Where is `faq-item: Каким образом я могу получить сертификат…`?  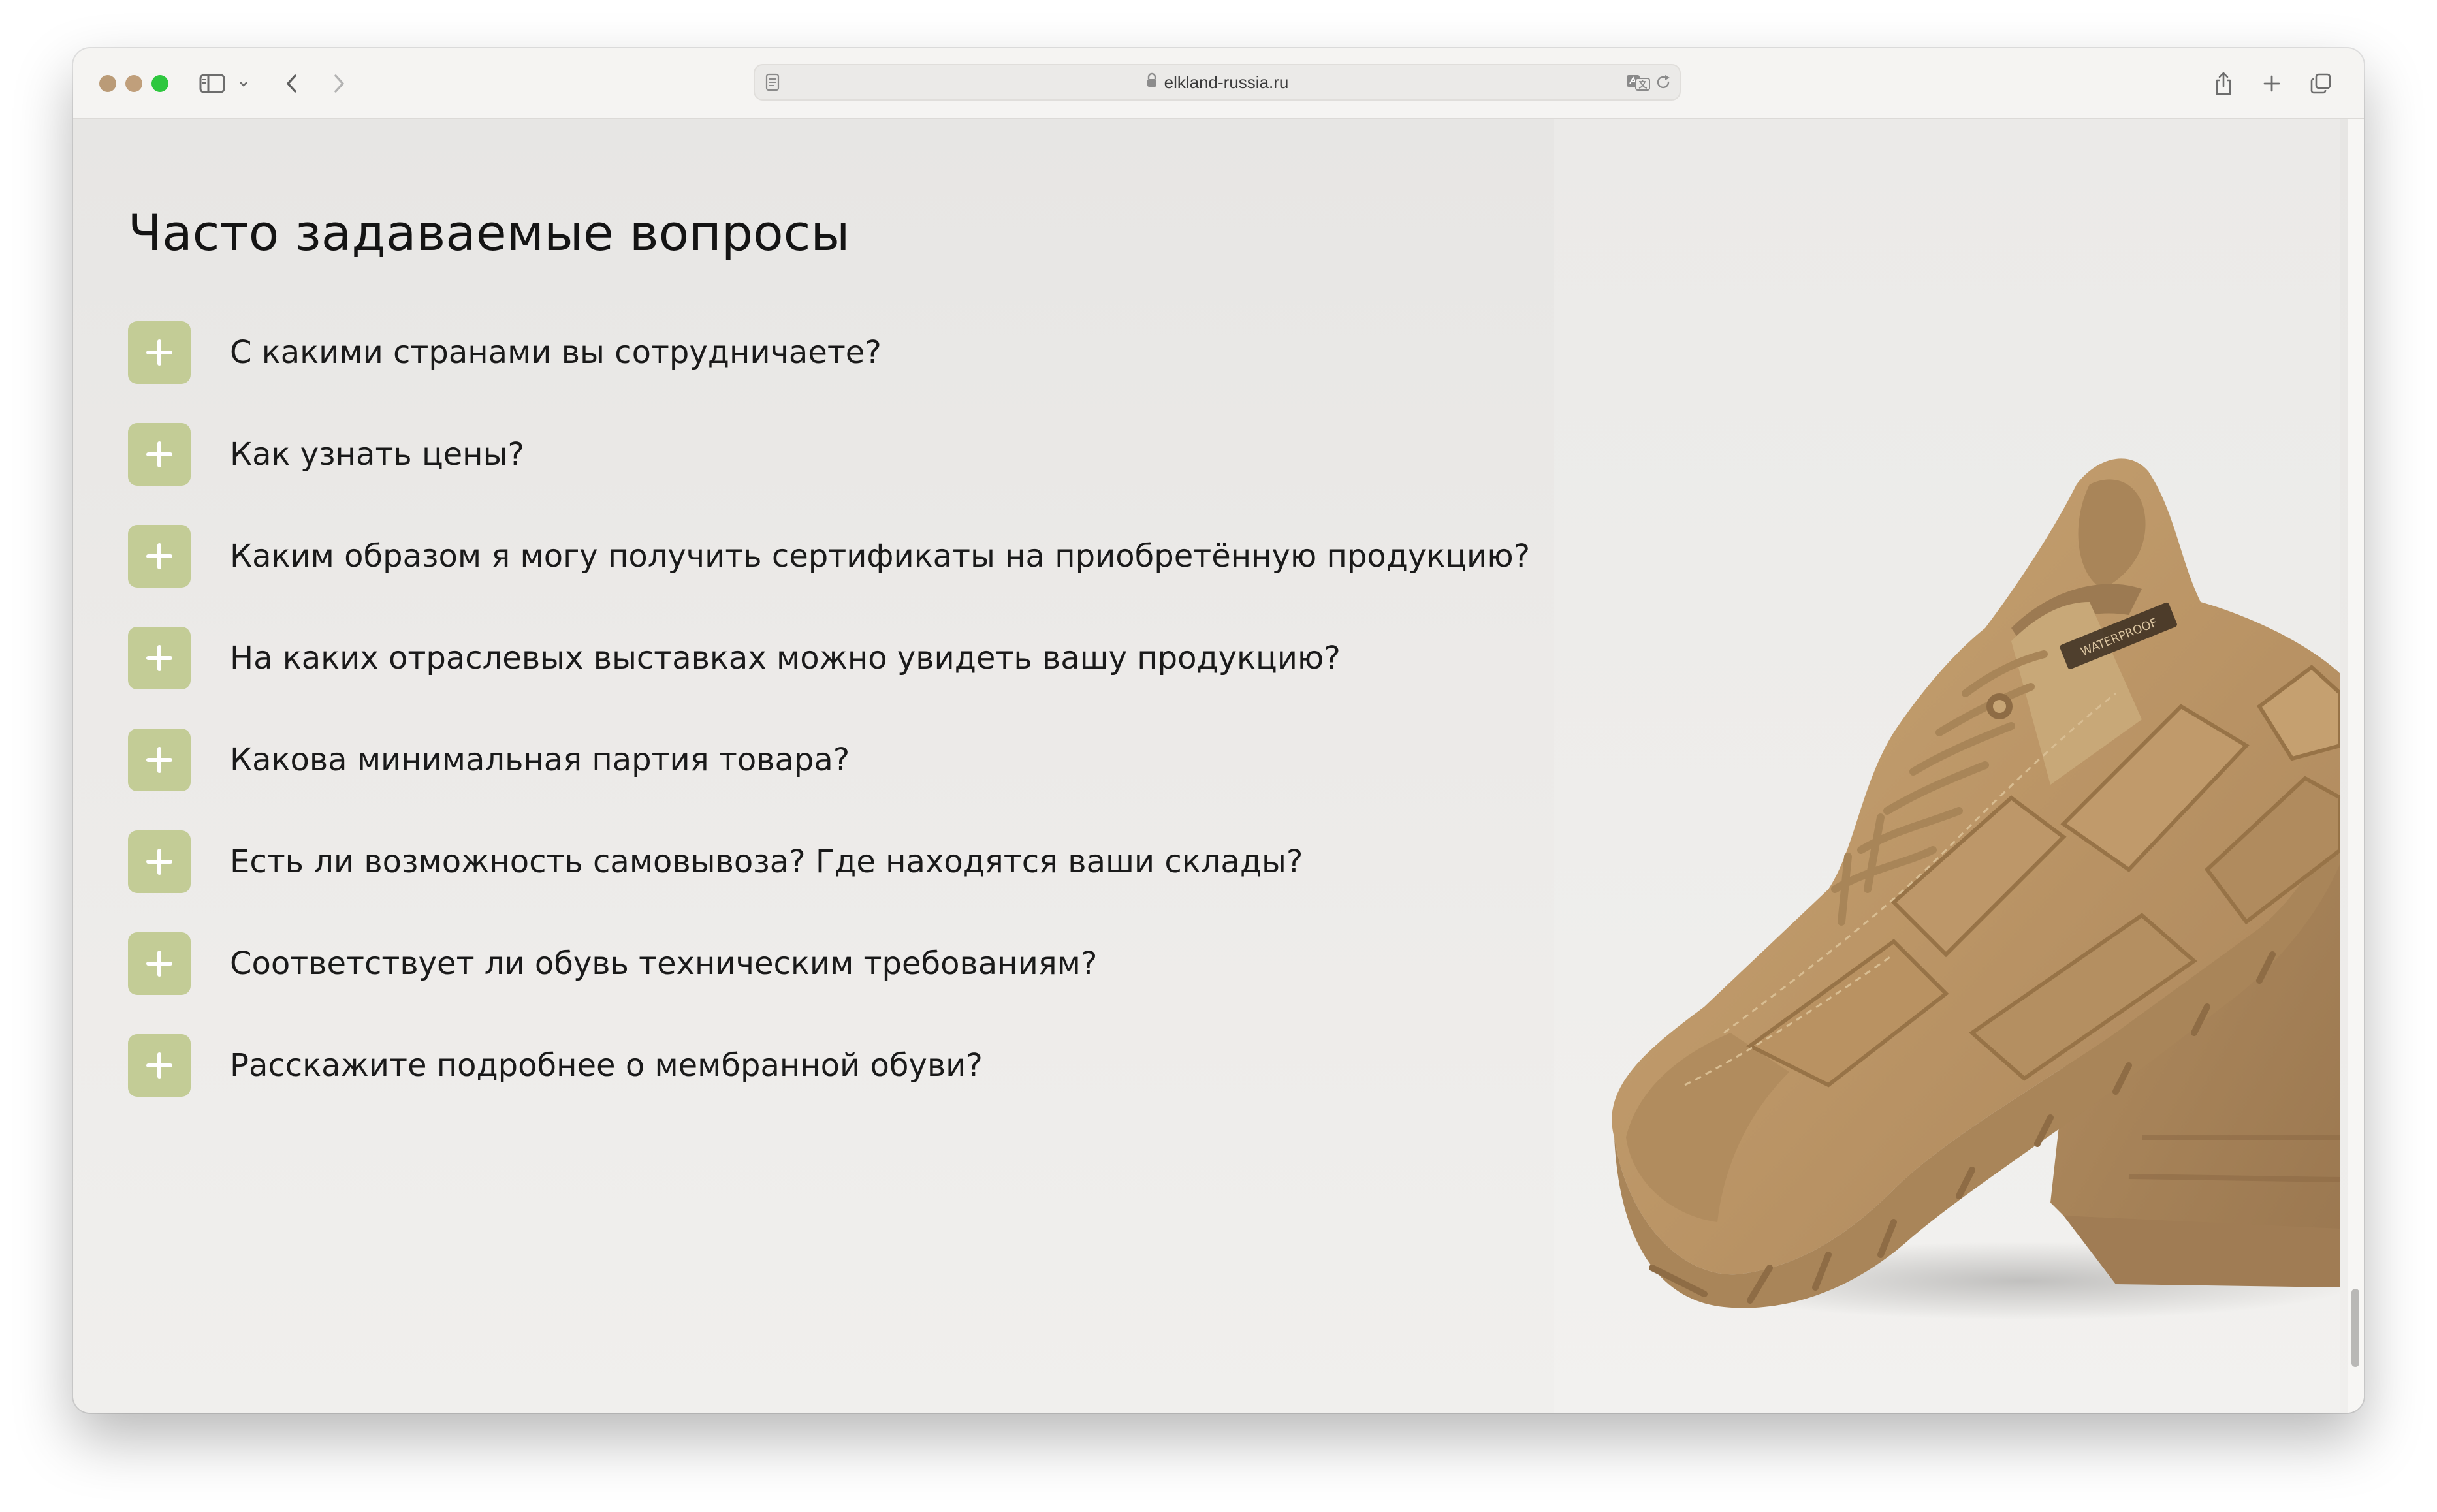
faq-item: Каким образом я могу получить сертификат… is located at coordinates (830, 576).